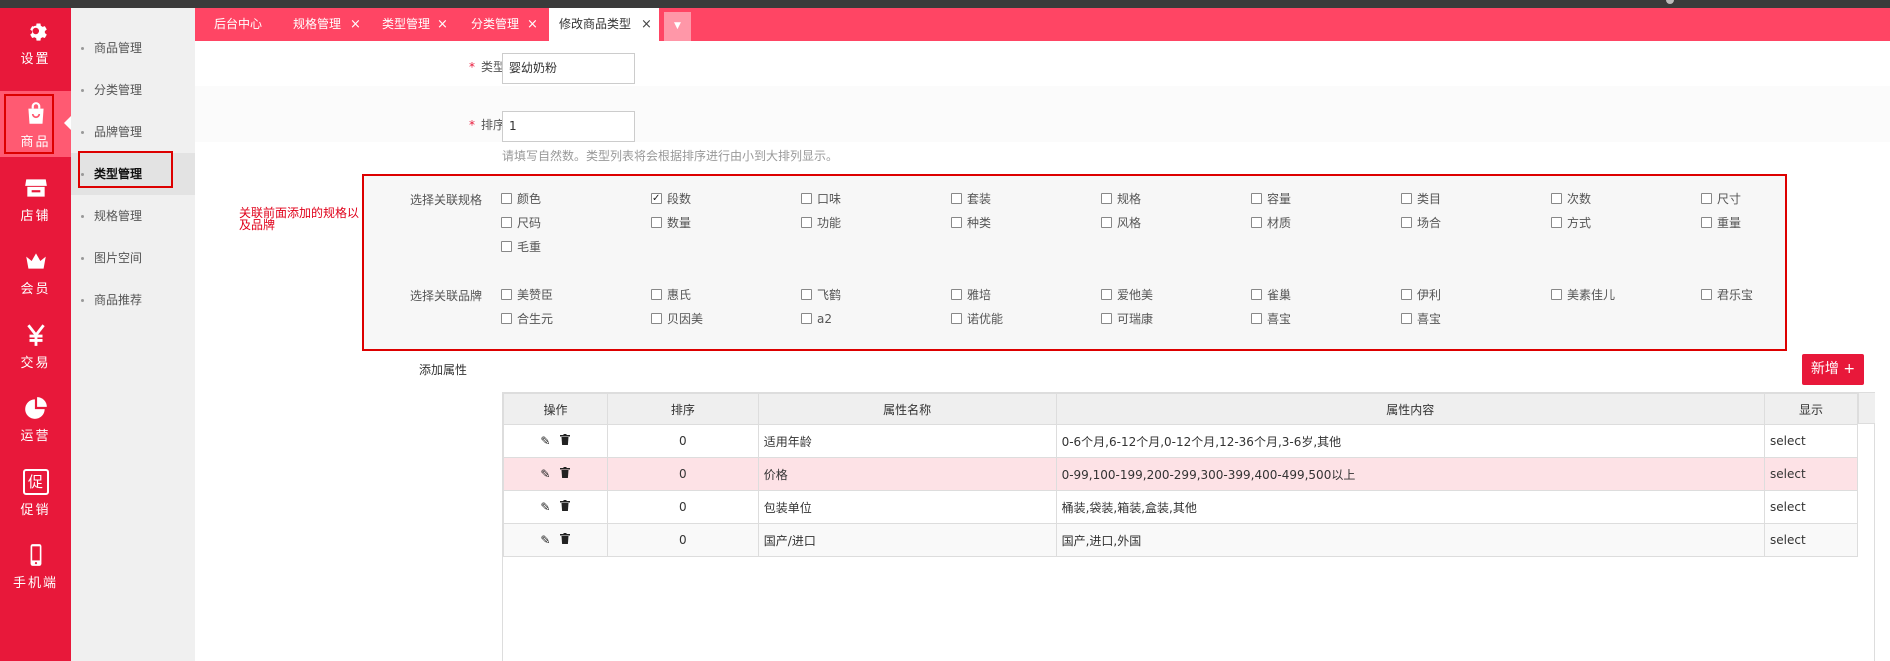 This screenshot has width=1890, height=661. Describe the element at coordinates (521, 223) in the screenshot. I see `spec-checkbox: 尺码` at that location.